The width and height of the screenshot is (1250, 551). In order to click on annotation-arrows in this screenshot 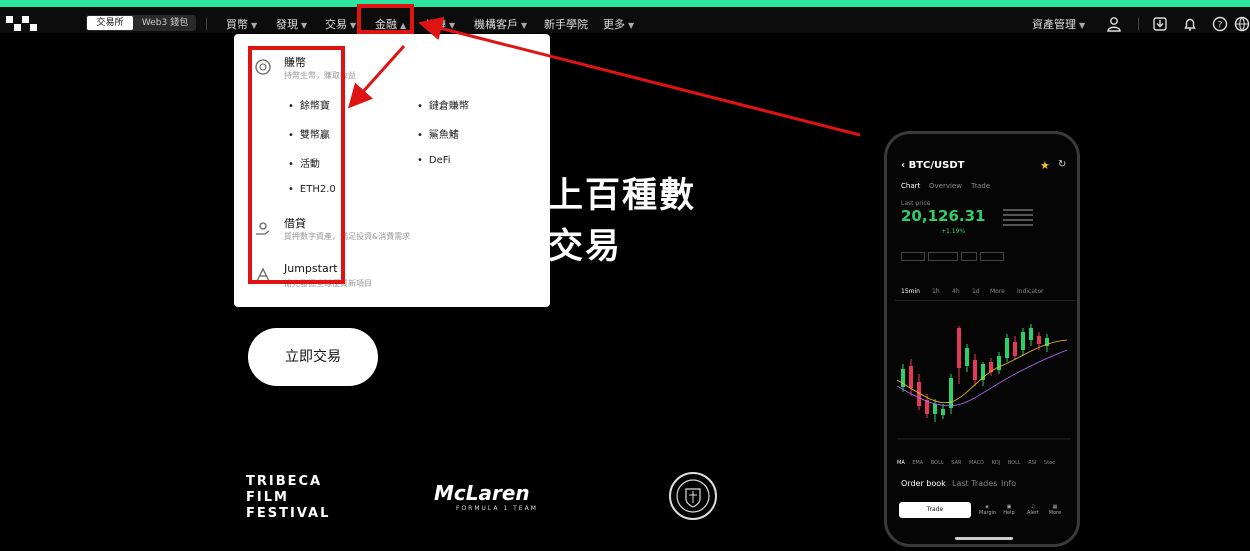, I will do `click(604, 76)`.